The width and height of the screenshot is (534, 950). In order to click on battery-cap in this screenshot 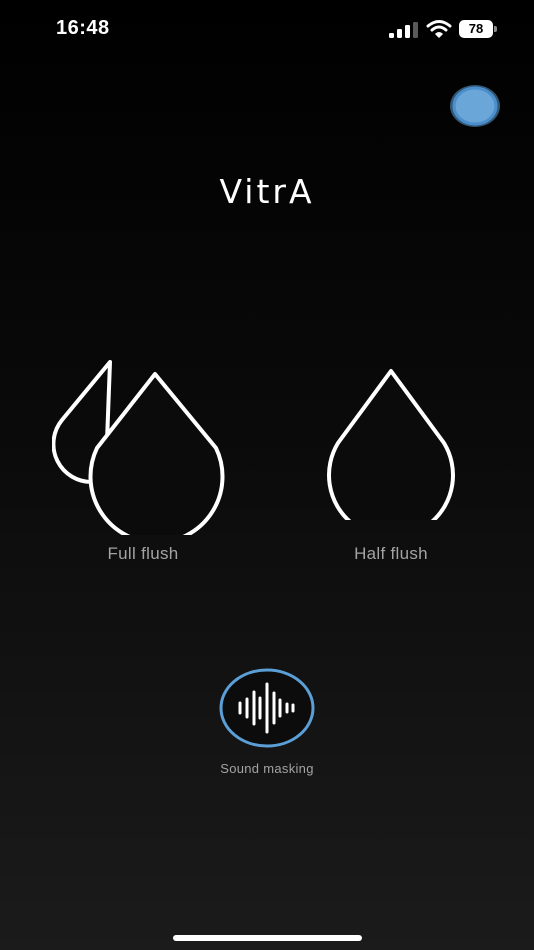, I will do `click(495, 29)`.